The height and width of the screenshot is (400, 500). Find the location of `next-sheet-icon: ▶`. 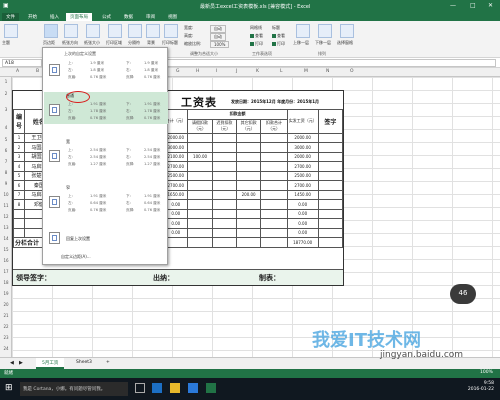

next-sheet-icon: ▶ is located at coordinates (21, 363).